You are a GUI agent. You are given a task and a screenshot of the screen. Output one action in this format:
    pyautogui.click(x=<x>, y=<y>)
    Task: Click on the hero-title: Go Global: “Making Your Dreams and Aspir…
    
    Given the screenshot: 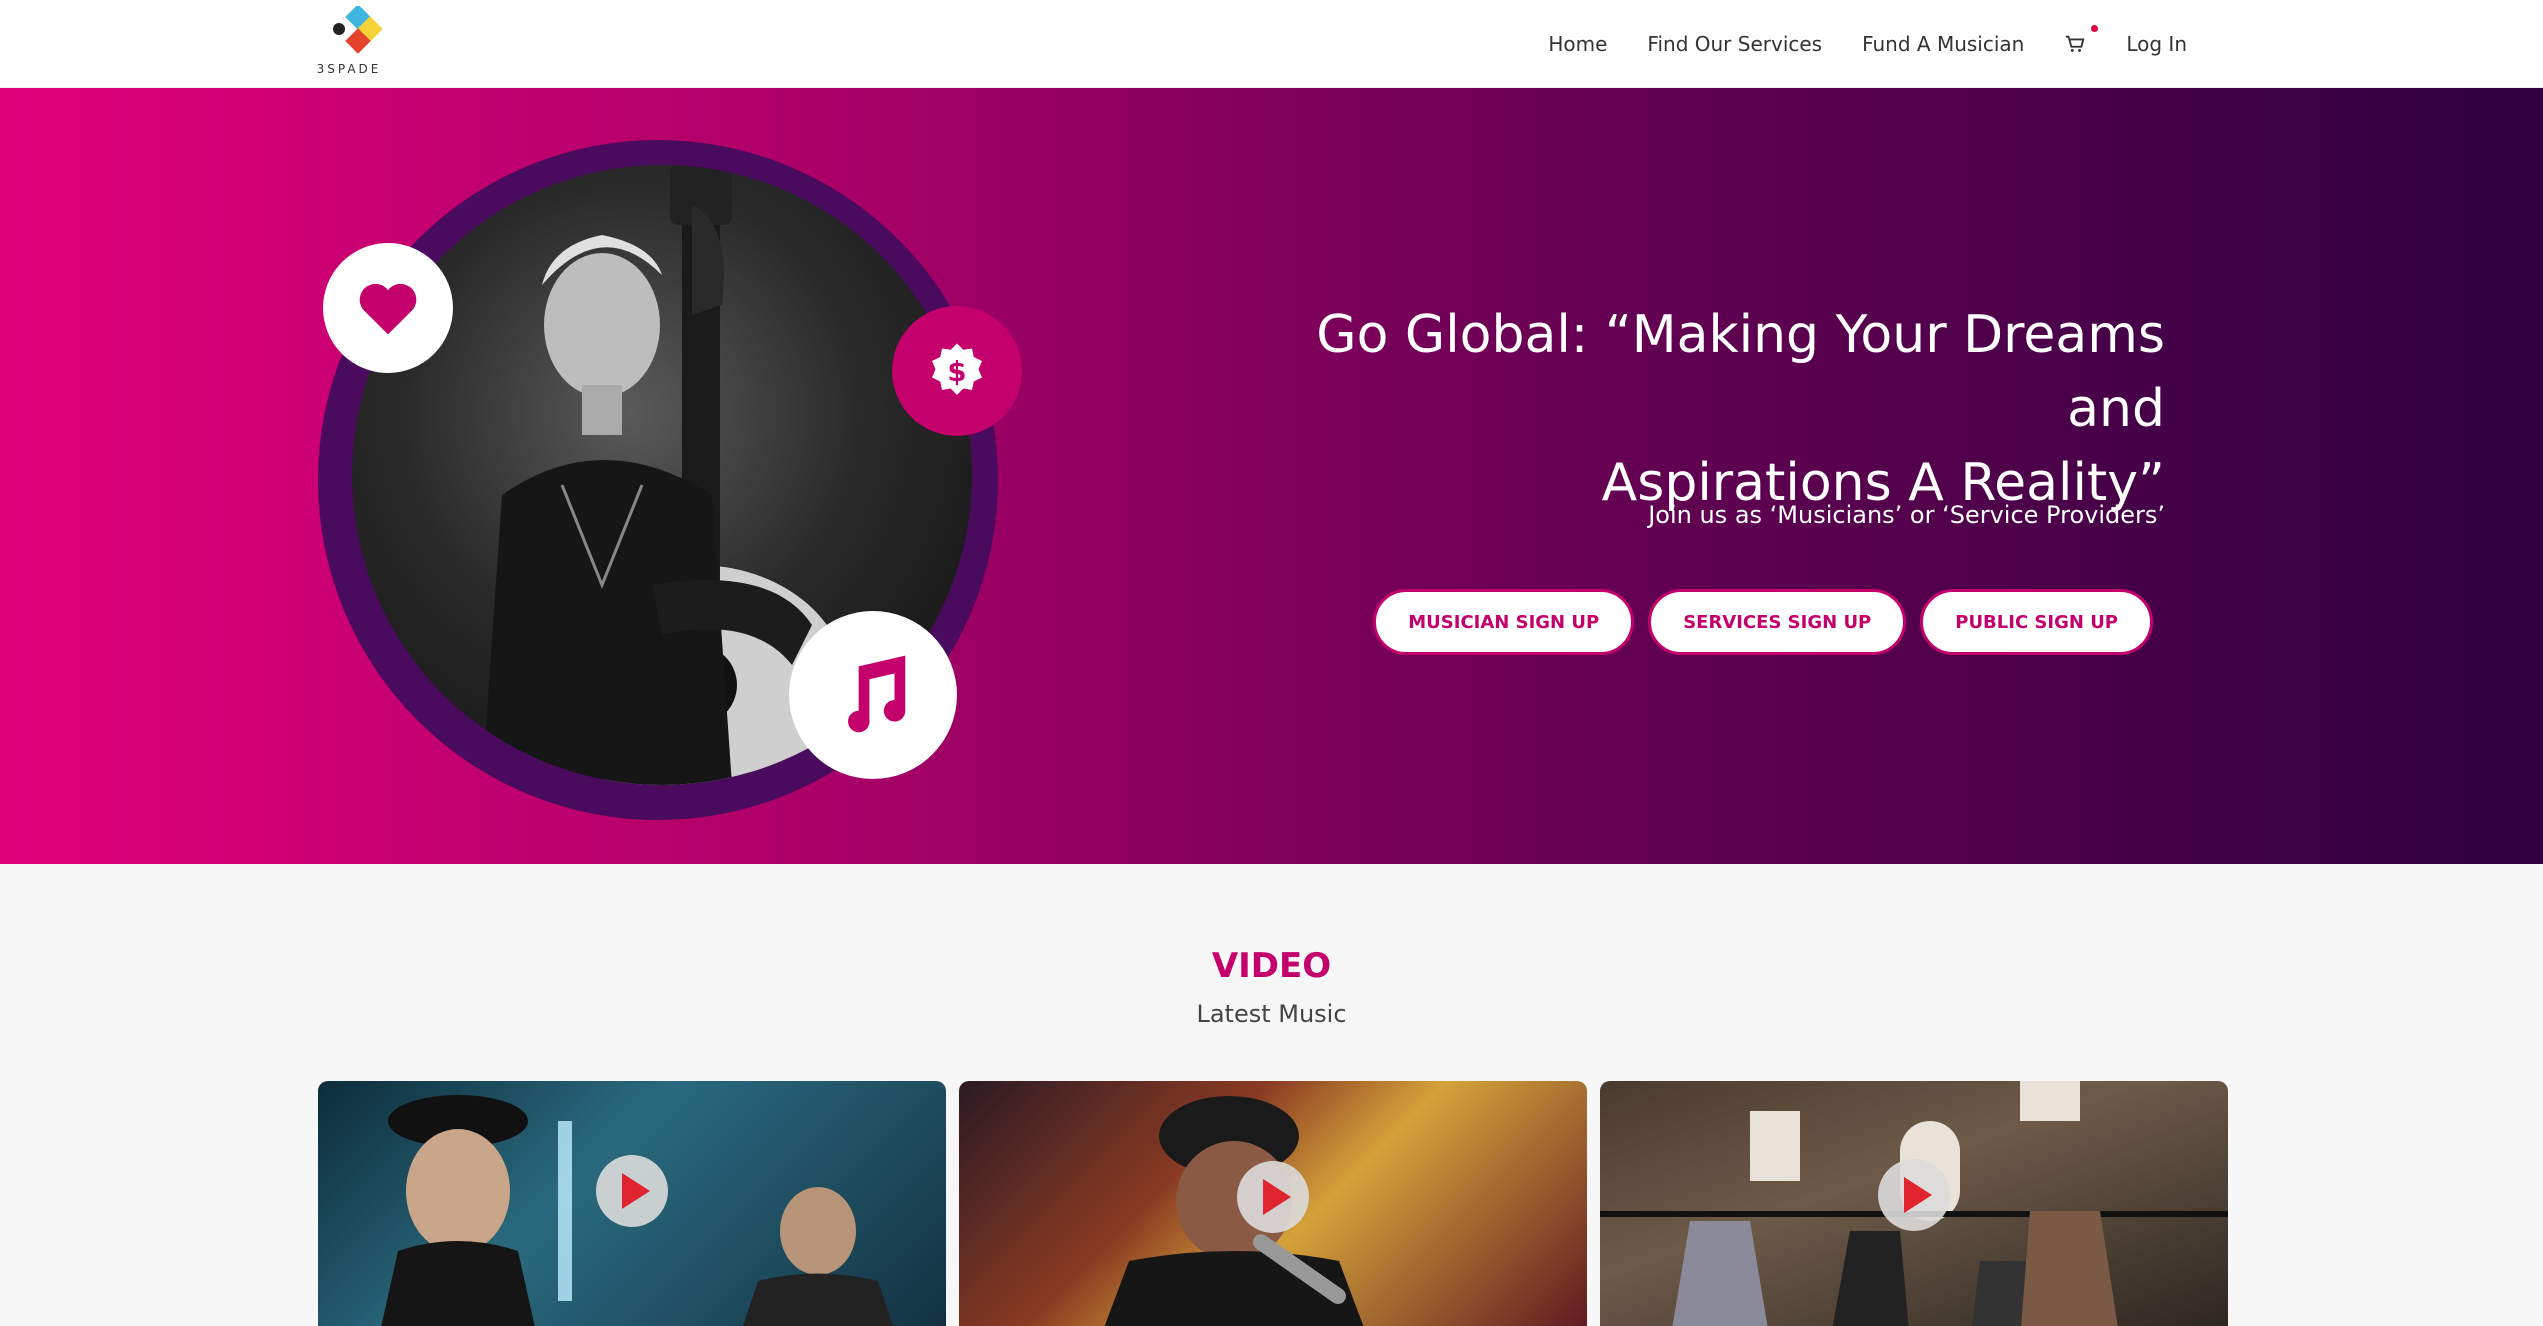 What is the action you would take?
    pyautogui.click(x=1690, y=409)
    